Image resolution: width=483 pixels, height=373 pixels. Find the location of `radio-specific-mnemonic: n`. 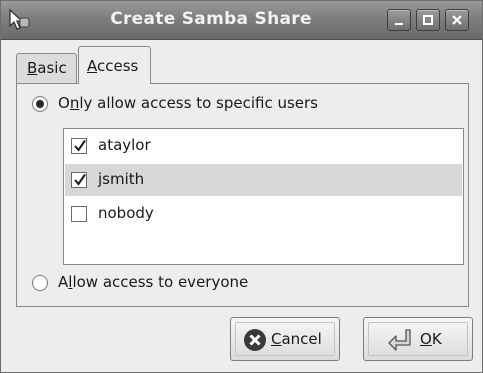

radio-specific-mnemonic: n is located at coordinates (74, 103).